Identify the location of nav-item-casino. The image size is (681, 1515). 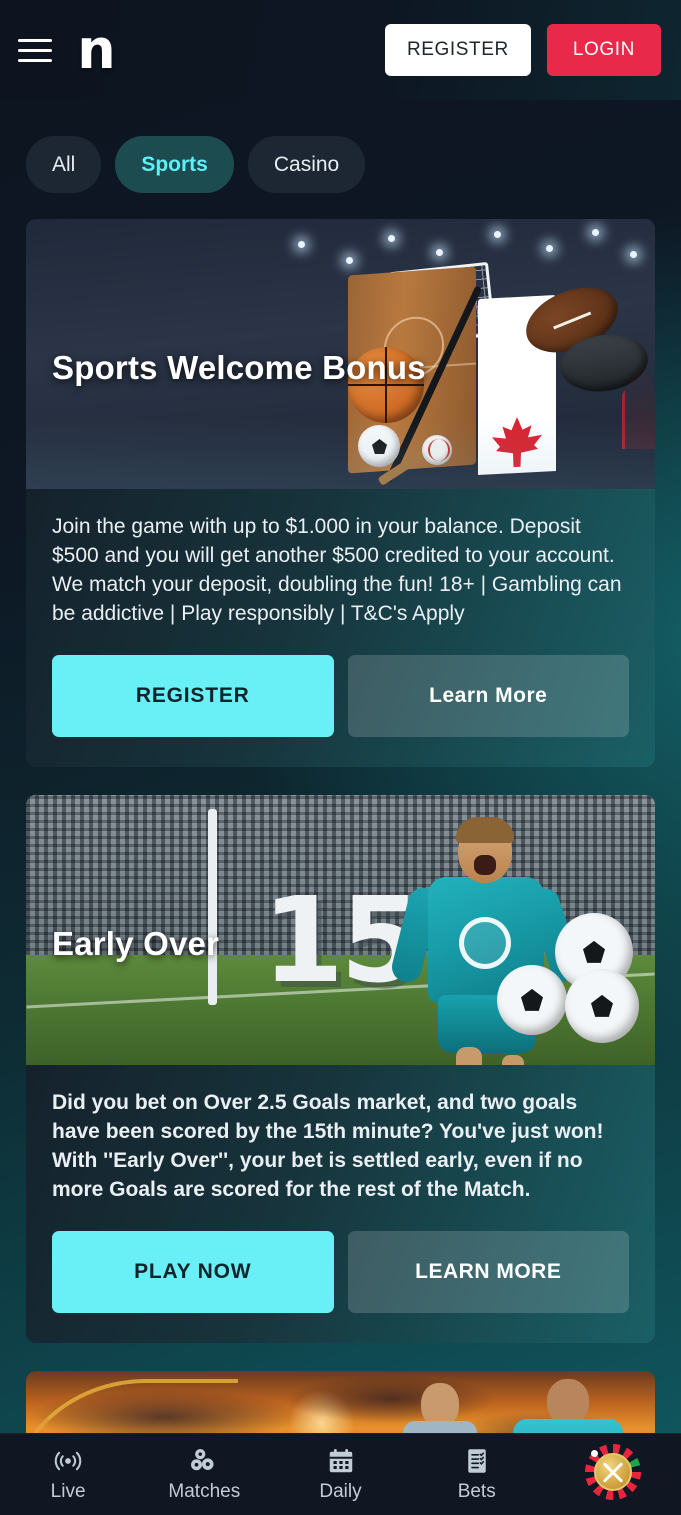
(613, 1474).